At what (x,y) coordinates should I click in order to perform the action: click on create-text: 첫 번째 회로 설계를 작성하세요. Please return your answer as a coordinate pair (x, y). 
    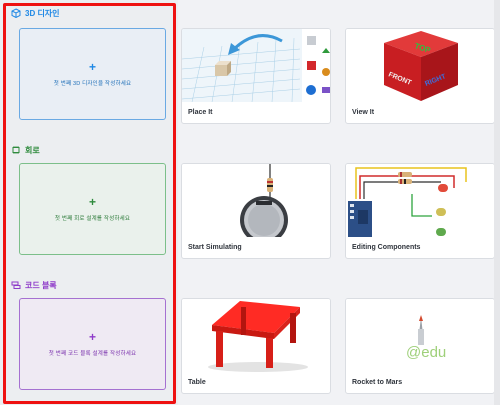
    Looking at the image, I should click on (92, 219).